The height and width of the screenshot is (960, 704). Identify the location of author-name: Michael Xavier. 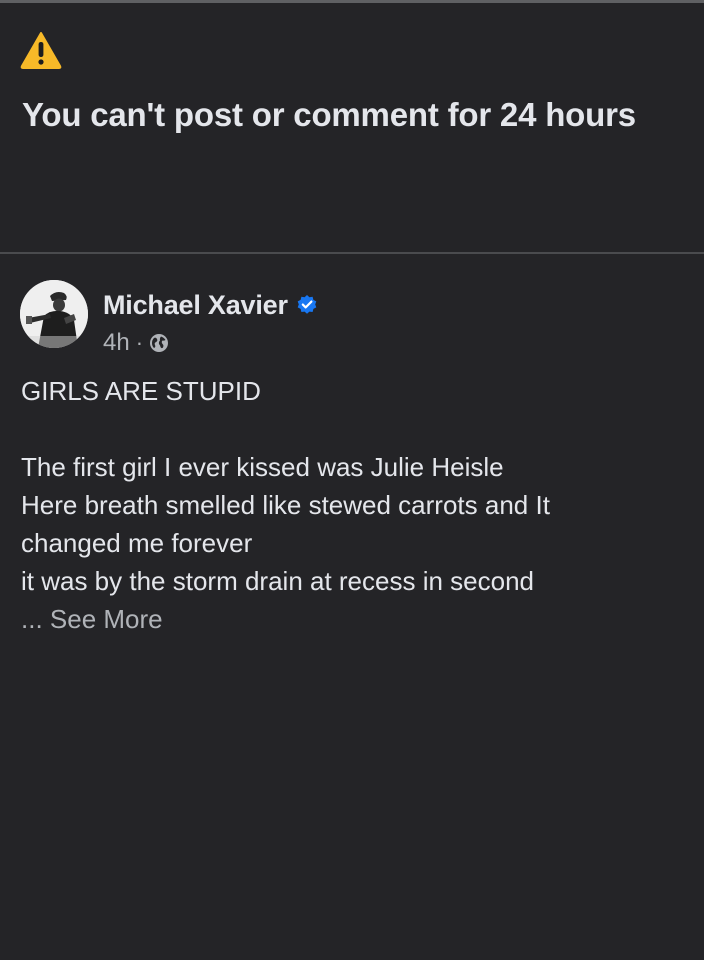
(195, 305).